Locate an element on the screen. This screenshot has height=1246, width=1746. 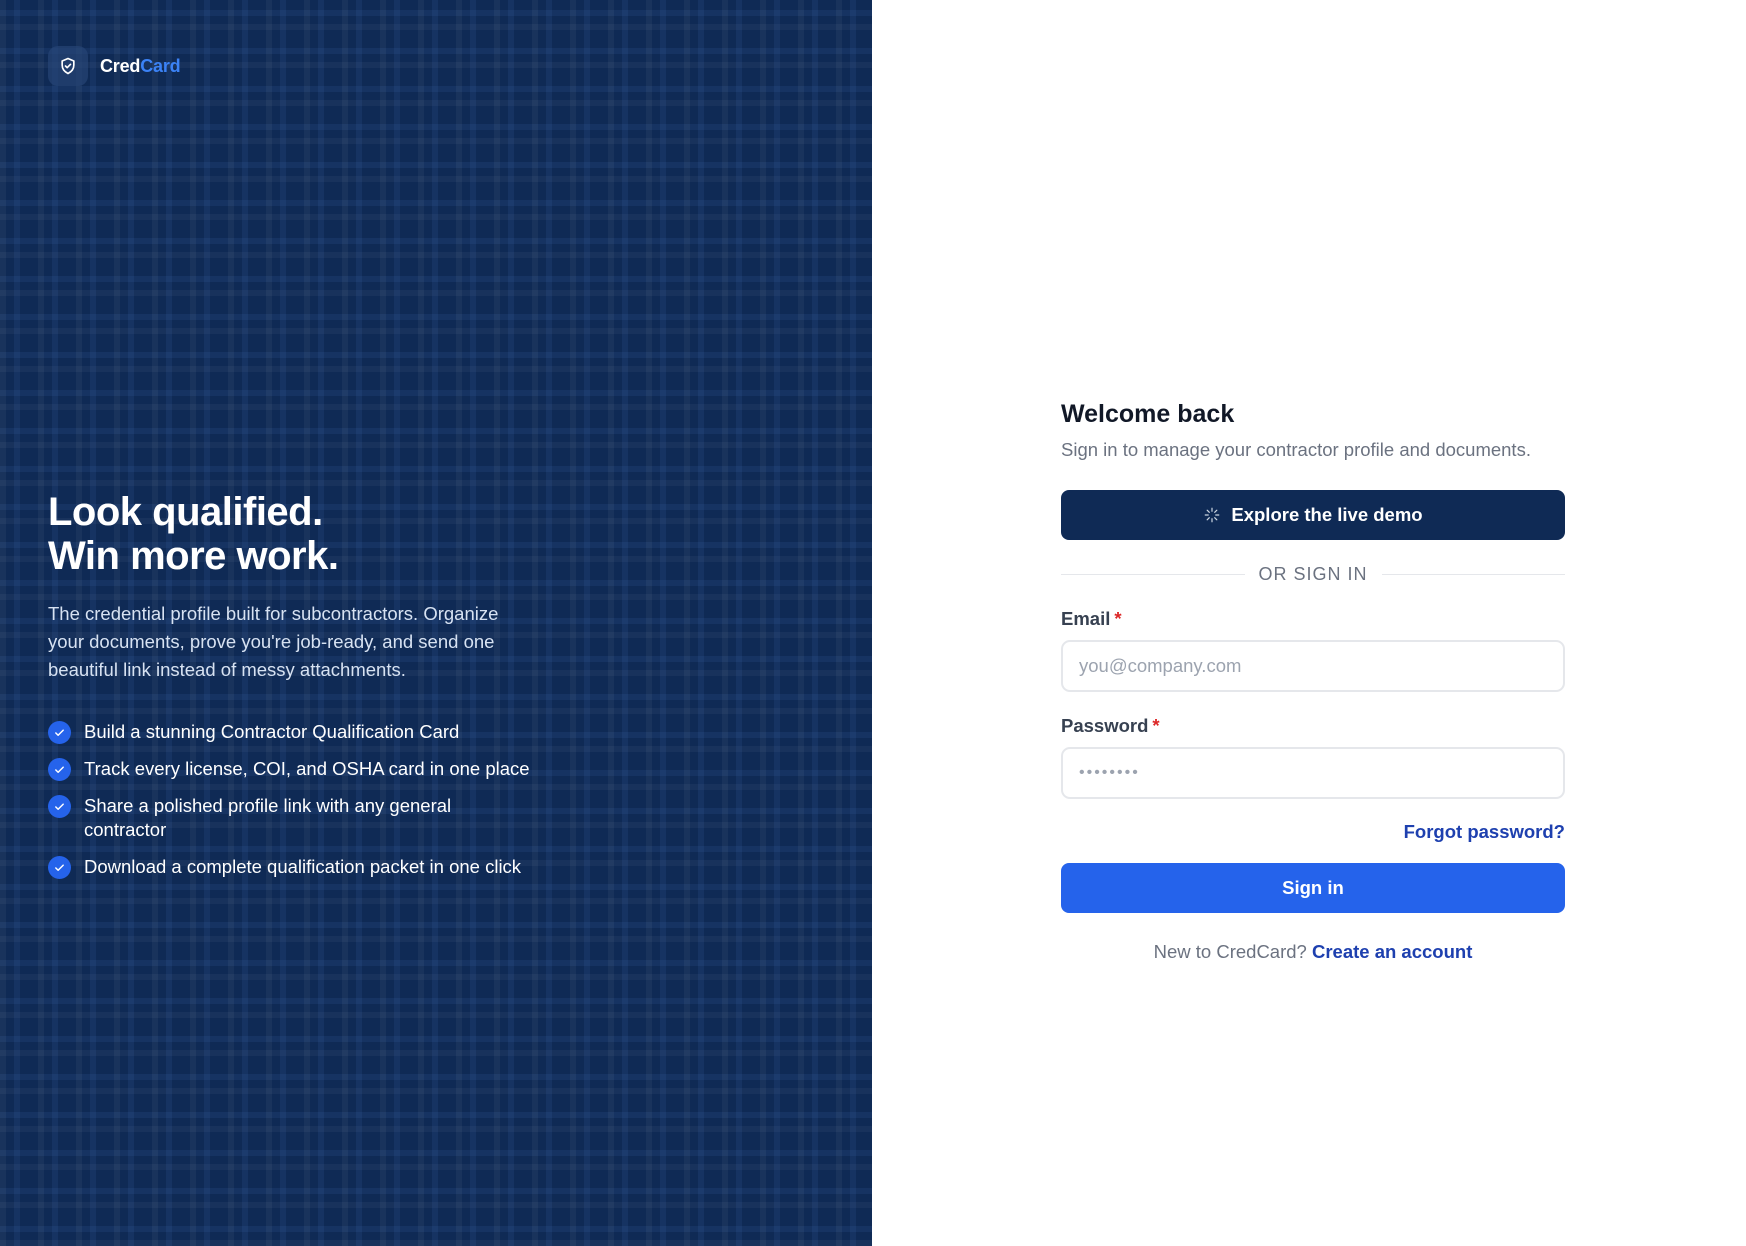
email-label: Email * is located at coordinates (1313, 619).